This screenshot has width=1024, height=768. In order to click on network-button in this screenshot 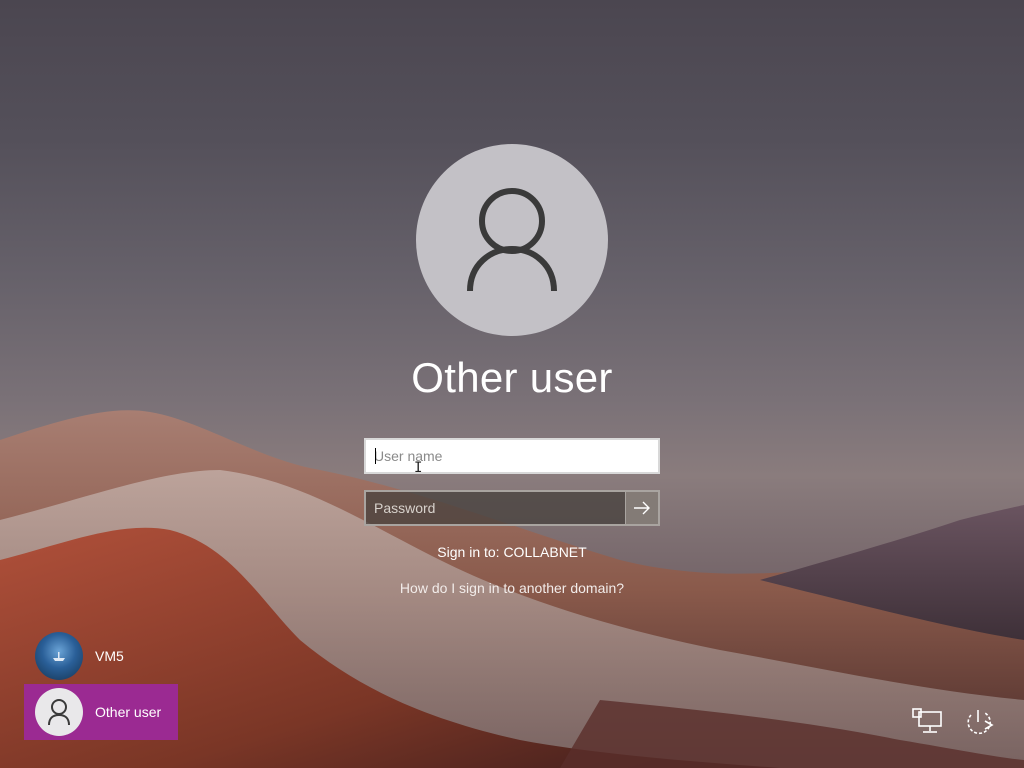, I will do `click(927, 722)`.